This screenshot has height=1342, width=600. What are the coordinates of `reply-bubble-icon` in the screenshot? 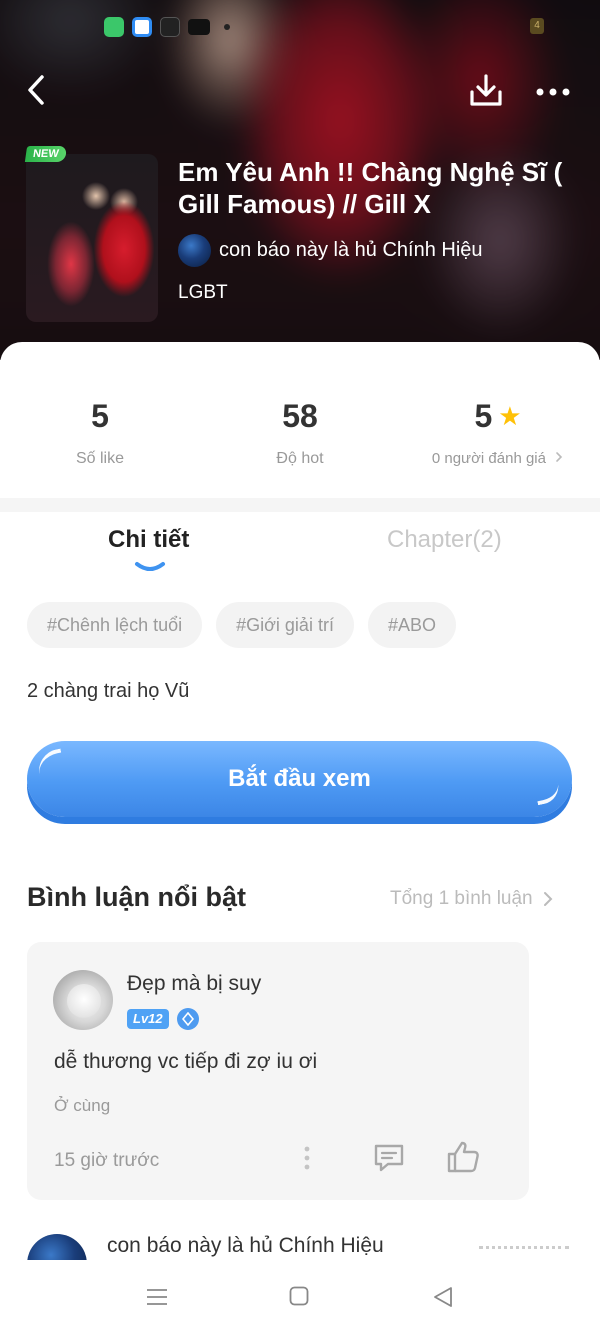 It's located at (389, 1158).